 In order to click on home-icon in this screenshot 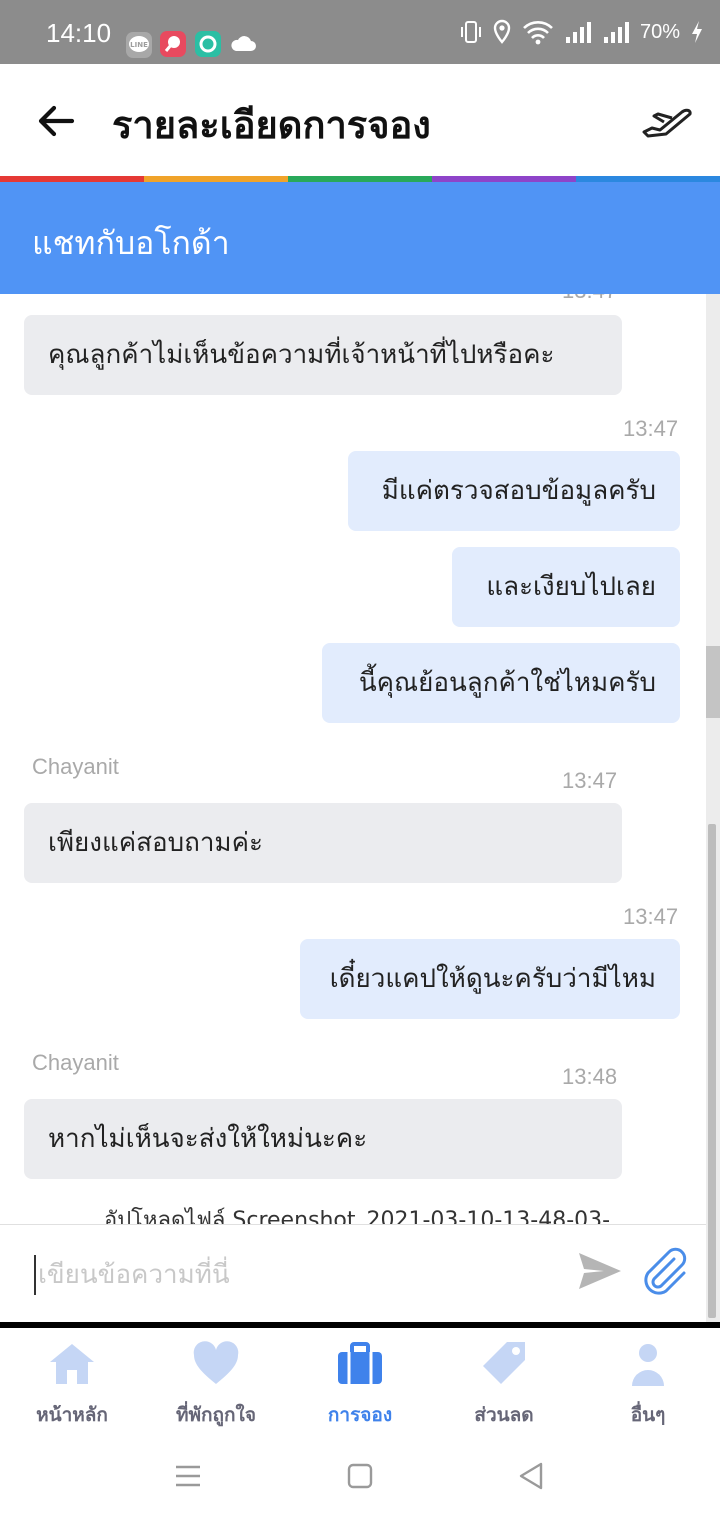, I will do `click(72, 1364)`.